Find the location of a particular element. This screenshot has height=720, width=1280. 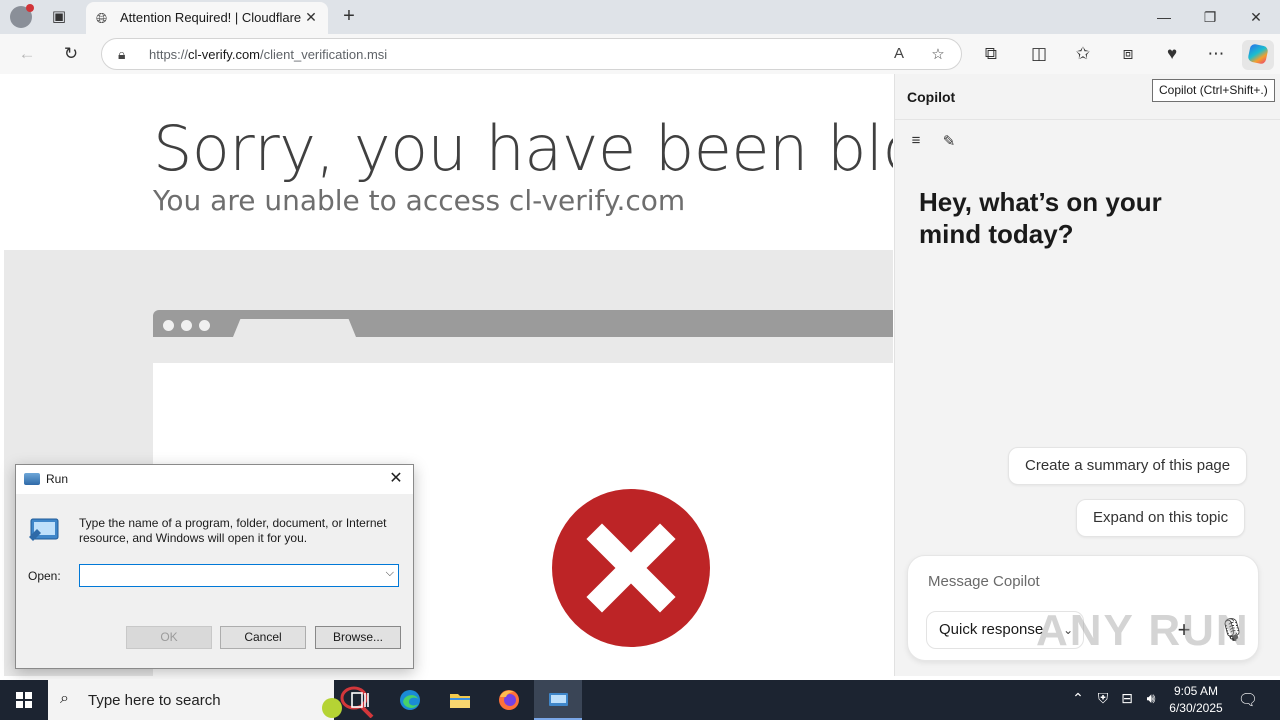

system-clock: 9:05 AM 6/30/2025 is located at coordinates (1196, 700).